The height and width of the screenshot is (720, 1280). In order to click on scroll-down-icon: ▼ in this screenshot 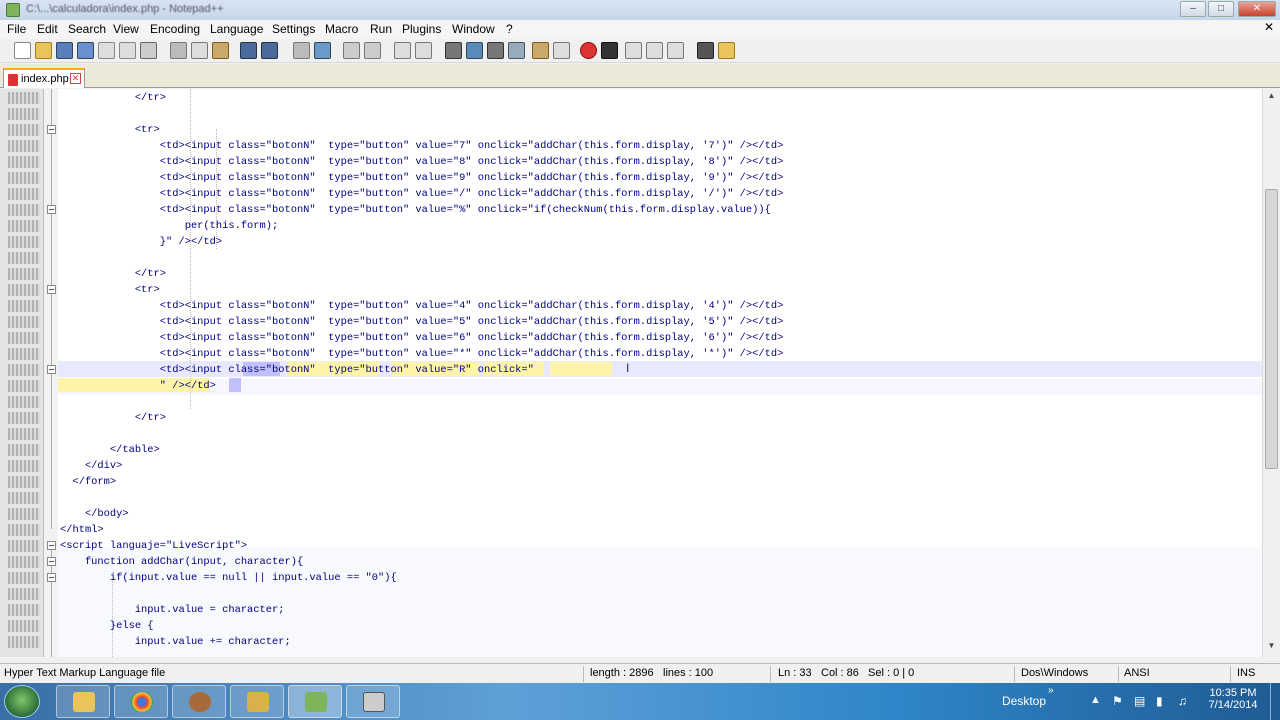, I will do `click(1271, 647)`.